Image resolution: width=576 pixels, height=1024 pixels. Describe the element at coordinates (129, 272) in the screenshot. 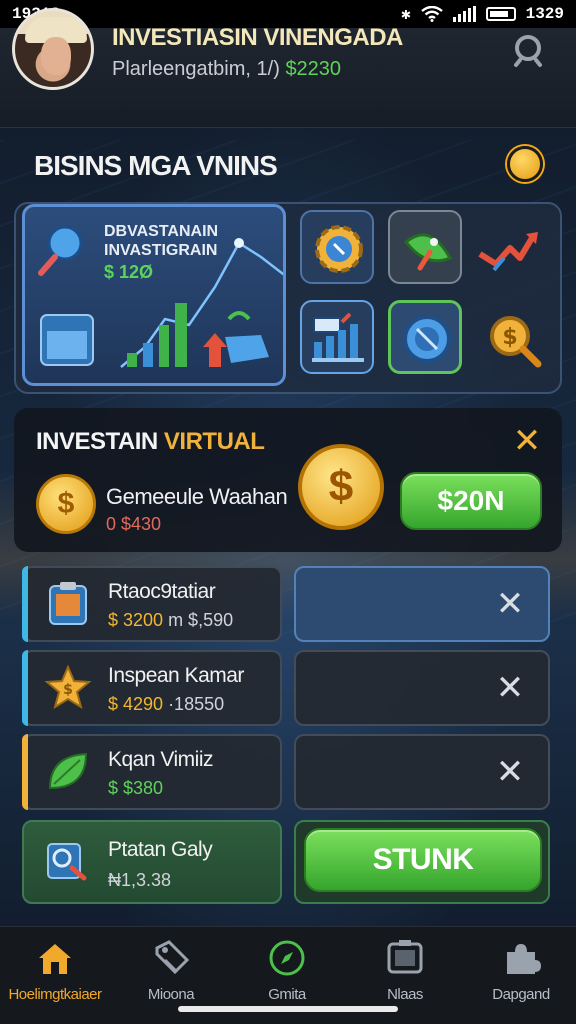

I see `dashboard-amount: $ 12Ø` at that location.